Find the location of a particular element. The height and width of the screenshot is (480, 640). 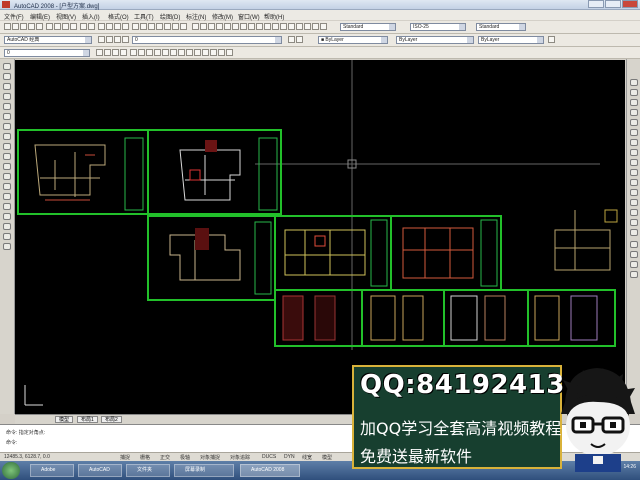

layer-lamp-icon is located at coordinates (109, 39).